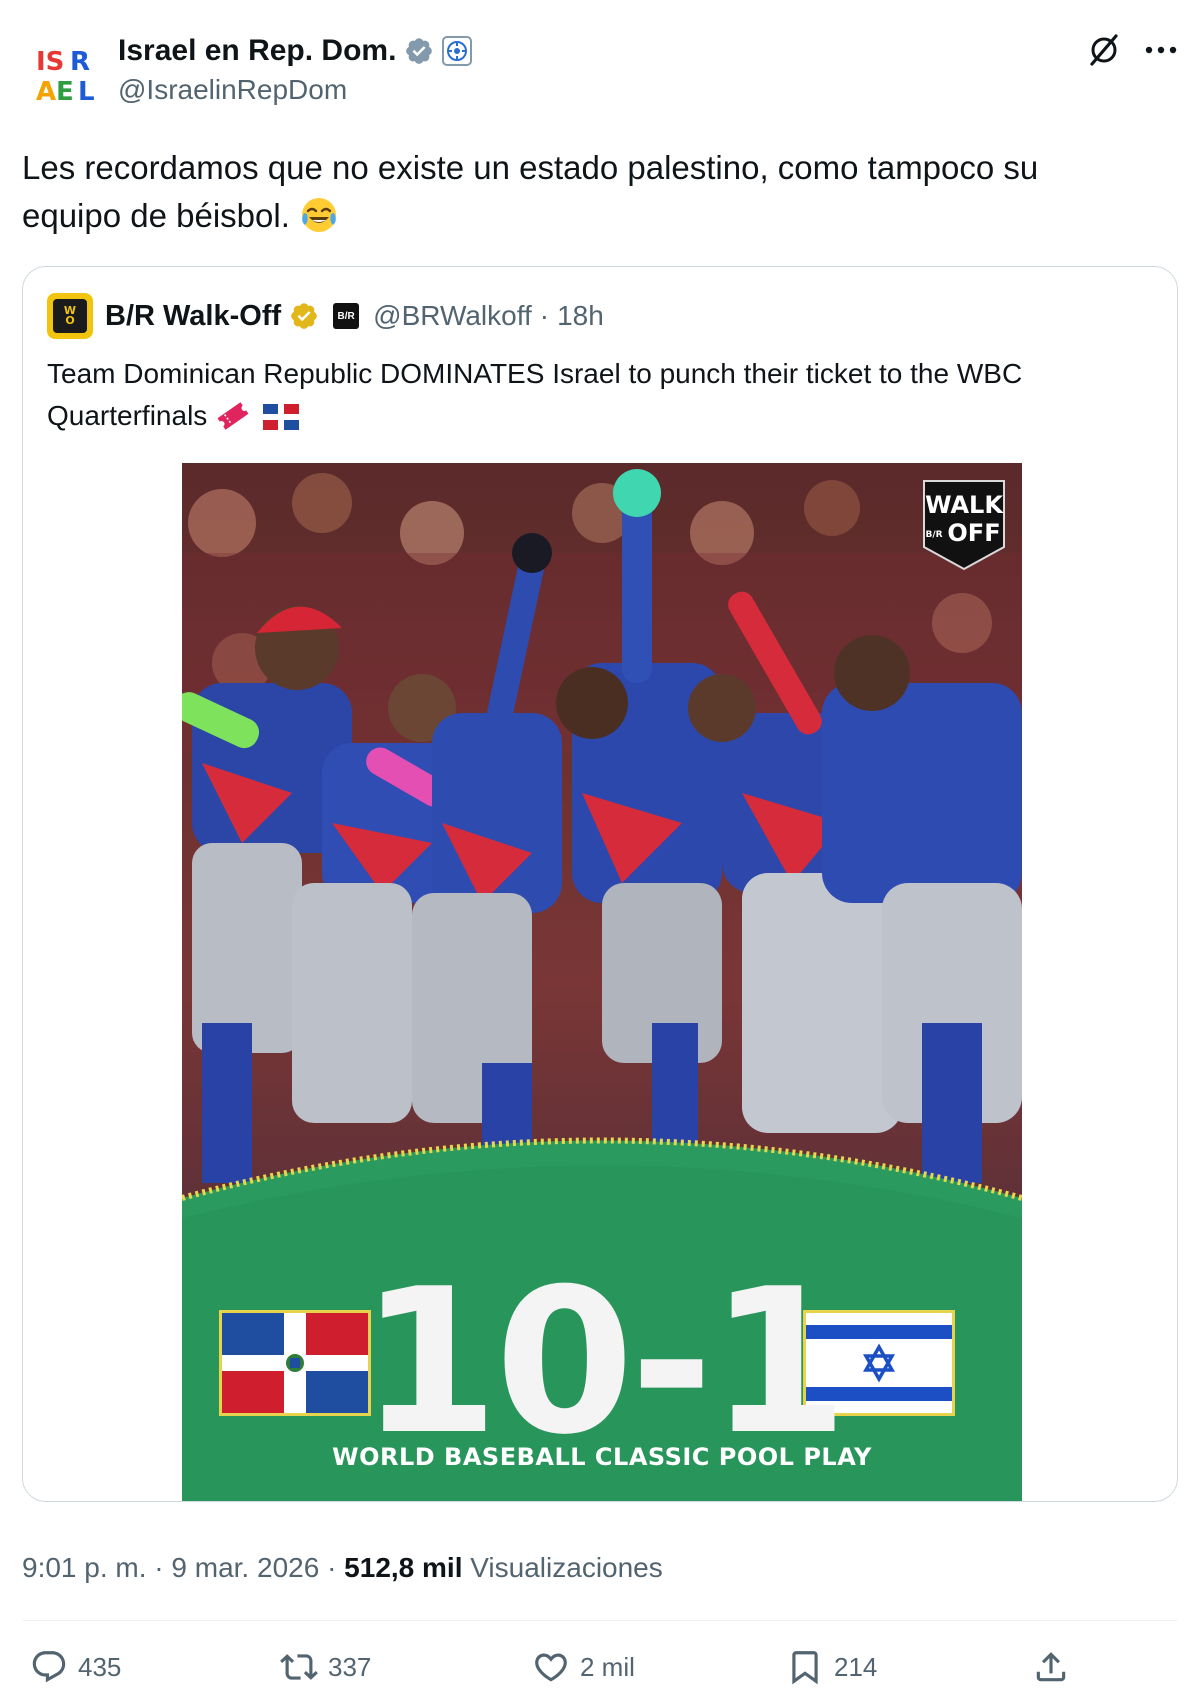 This screenshot has height=1705, width=1200. Describe the element at coordinates (580, 316) in the screenshot. I see `quoted-timestamp: 18h` at that location.